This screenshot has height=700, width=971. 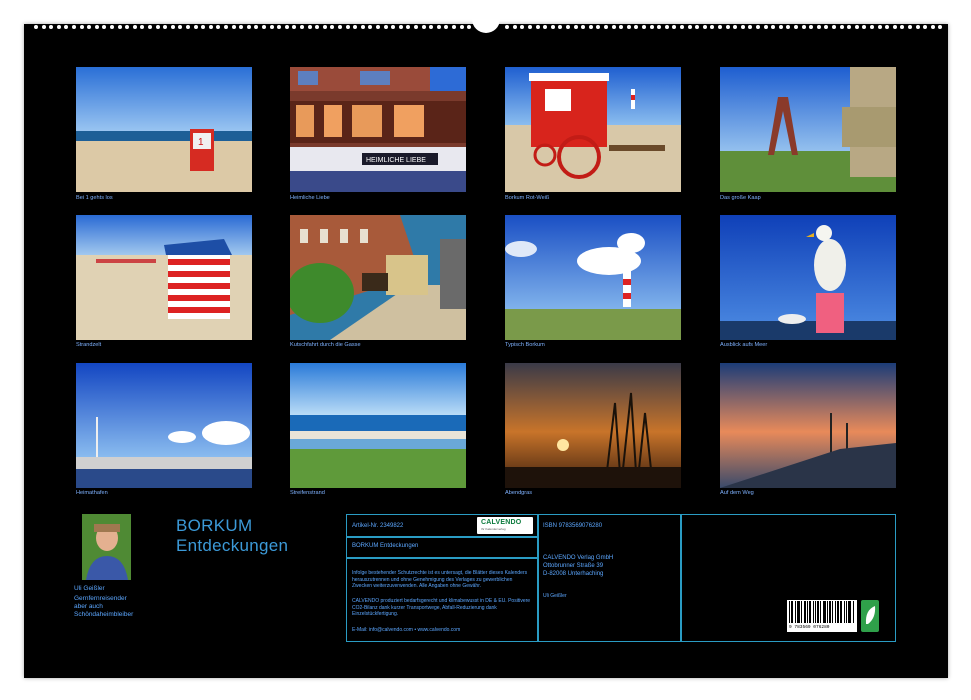 What do you see at coordinates (94, 198) in the screenshot?
I see `caption-1: Bei 1 gehts los` at bounding box center [94, 198].